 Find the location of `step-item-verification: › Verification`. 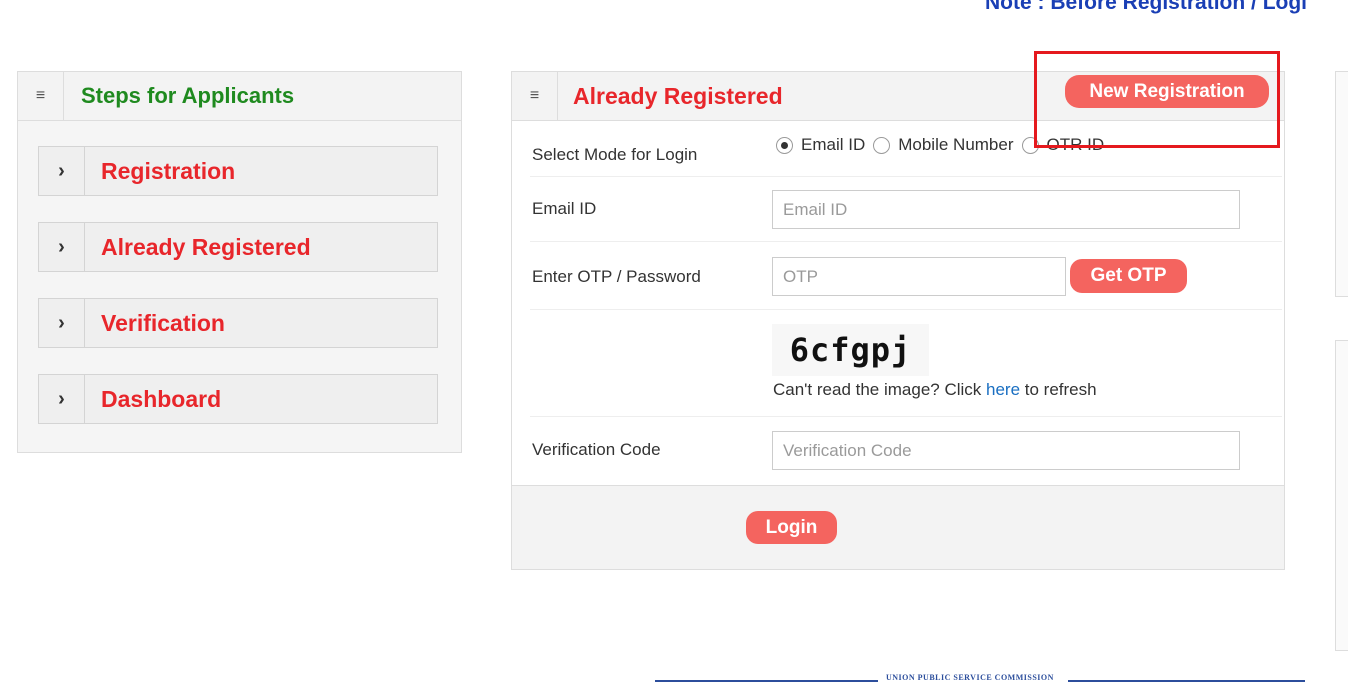

step-item-verification: › Verification is located at coordinates (238, 323).